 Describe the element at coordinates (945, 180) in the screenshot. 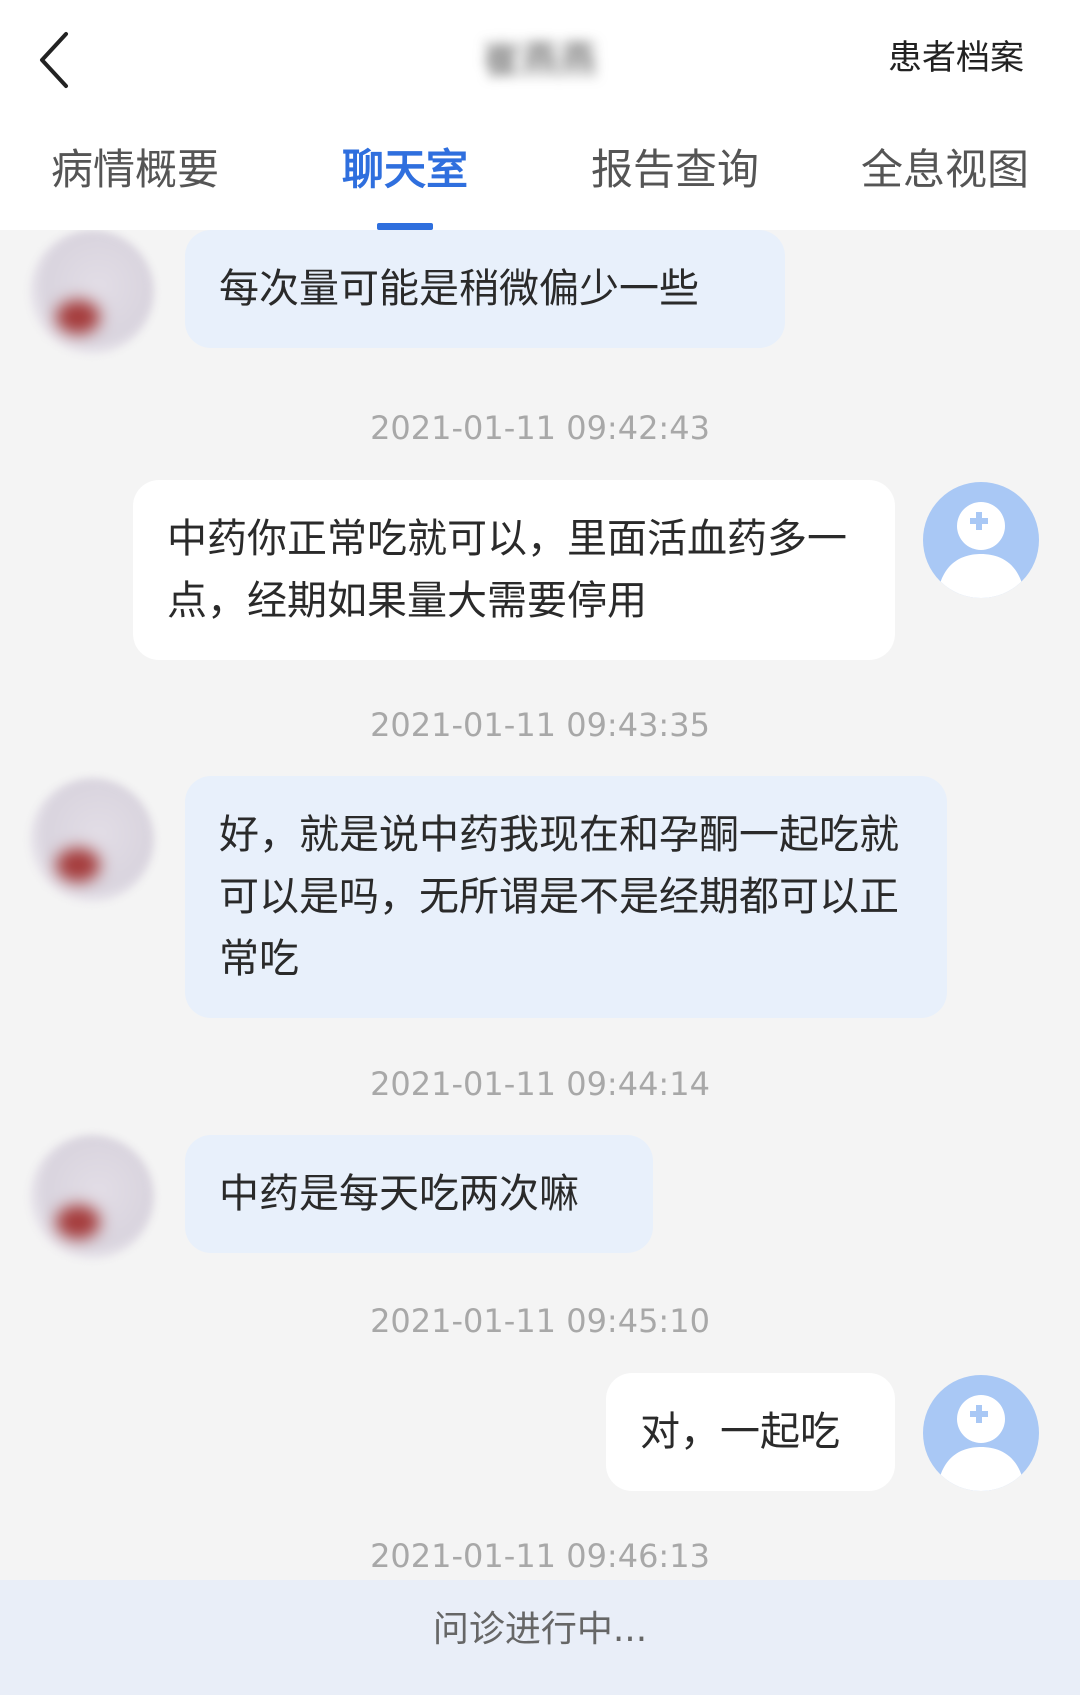

I see `tab-holographic-view: 全息视图` at that location.